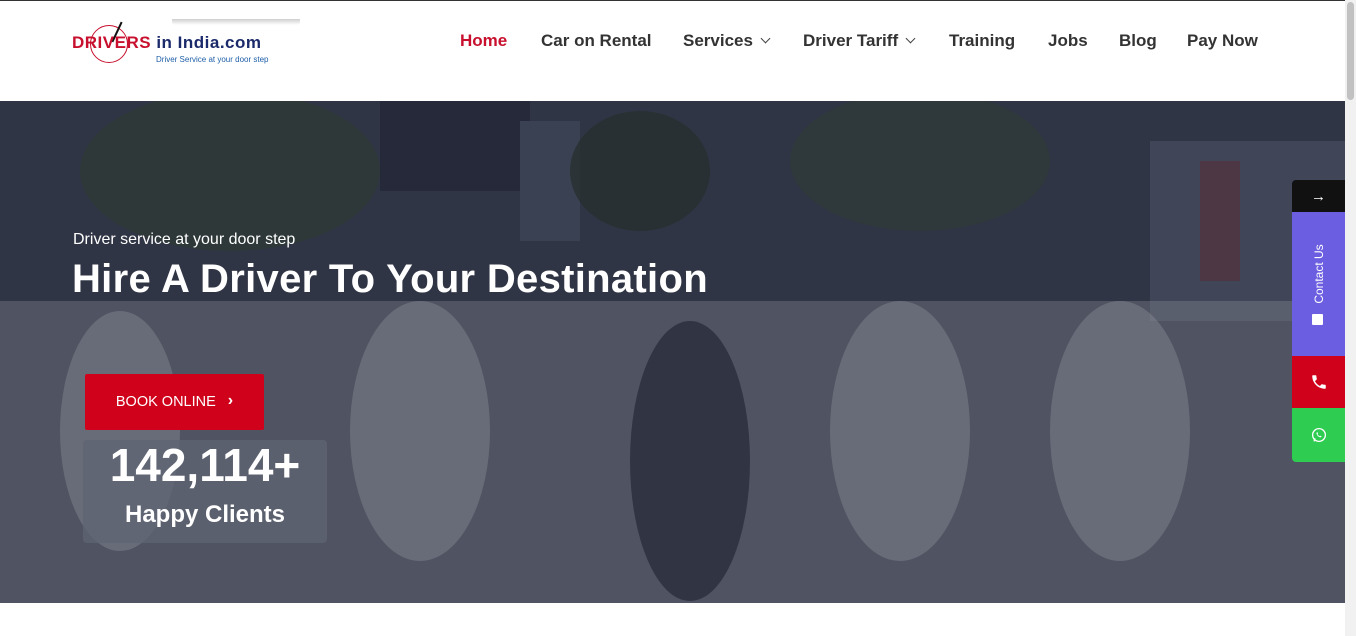 The width and height of the screenshot is (1356, 636). What do you see at coordinates (236, 22) in the screenshot?
I see `logo-shadow` at bounding box center [236, 22].